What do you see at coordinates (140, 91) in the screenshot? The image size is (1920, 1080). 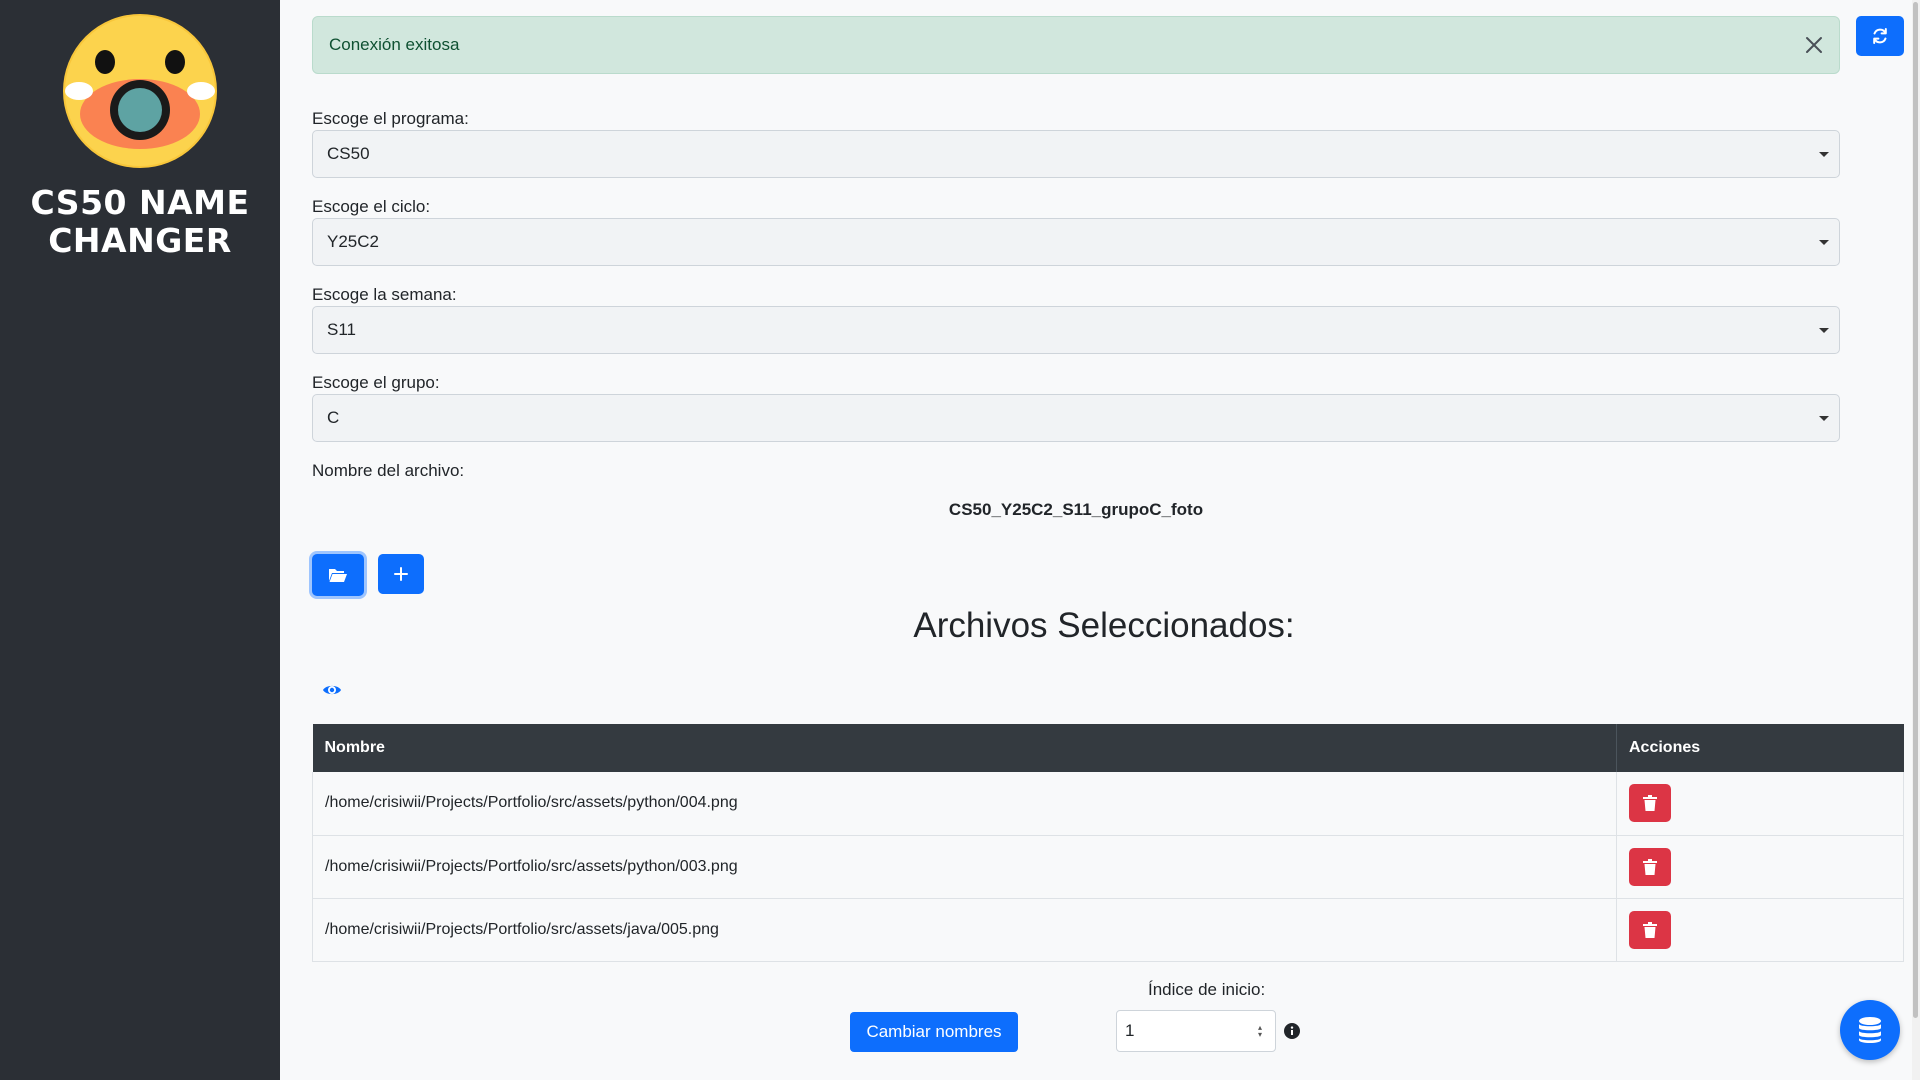 I see `shocked-emoji-icon` at bounding box center [140, 91].